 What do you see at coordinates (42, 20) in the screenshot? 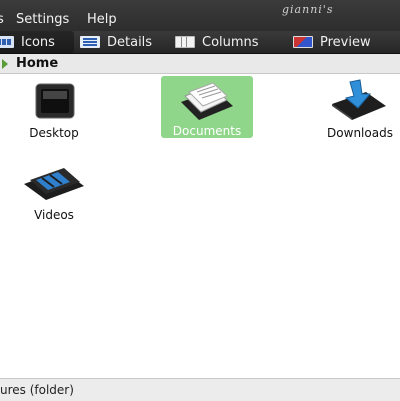
I see `menu-settings: Settings` at bounding box center [42, 20].